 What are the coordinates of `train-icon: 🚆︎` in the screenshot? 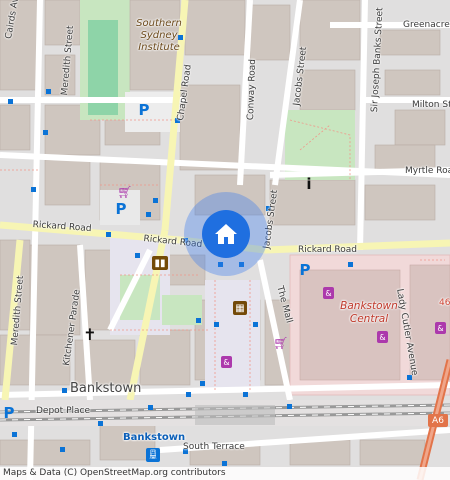 It's located at (153, 455).